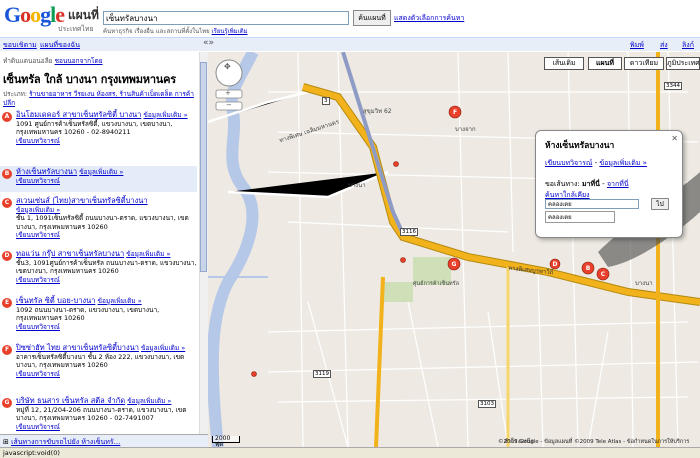  Describe the element at coordinates (591, 184) in the screenshot. I see `to-here-label: มาที่นี่` at that location.